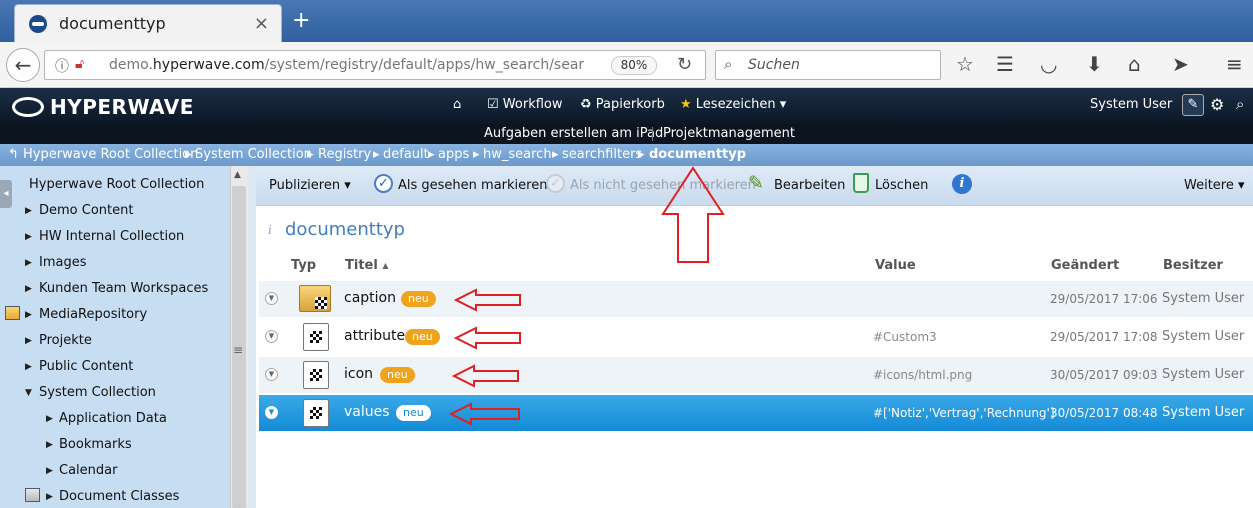 The image size is (1253, 508). What do you see at coordinates (1214, 185) in the screenshot?
I see `more-menu: Weitere ▾` at bounding box center [1214, 185].